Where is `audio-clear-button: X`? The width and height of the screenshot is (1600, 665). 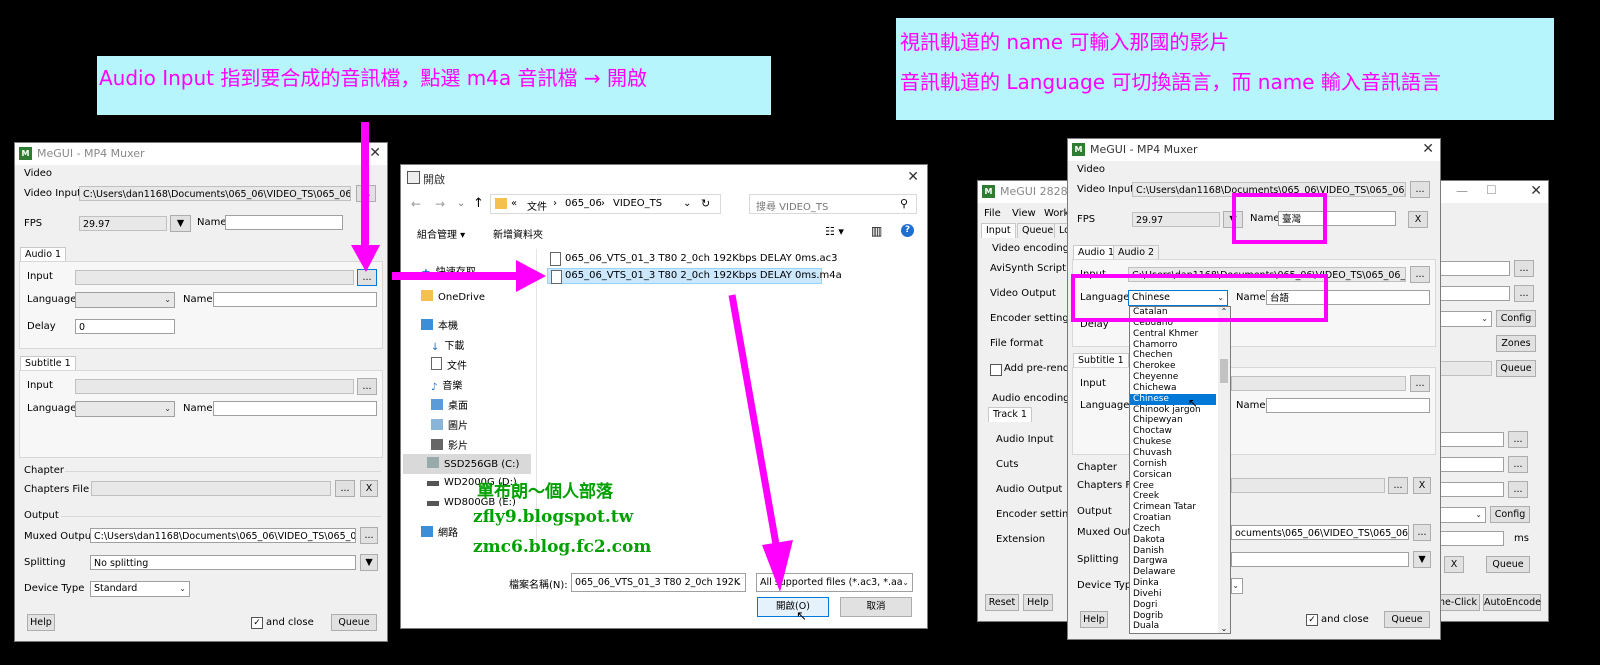
audio-clear-button: X is located at coordinates (1454, 564).